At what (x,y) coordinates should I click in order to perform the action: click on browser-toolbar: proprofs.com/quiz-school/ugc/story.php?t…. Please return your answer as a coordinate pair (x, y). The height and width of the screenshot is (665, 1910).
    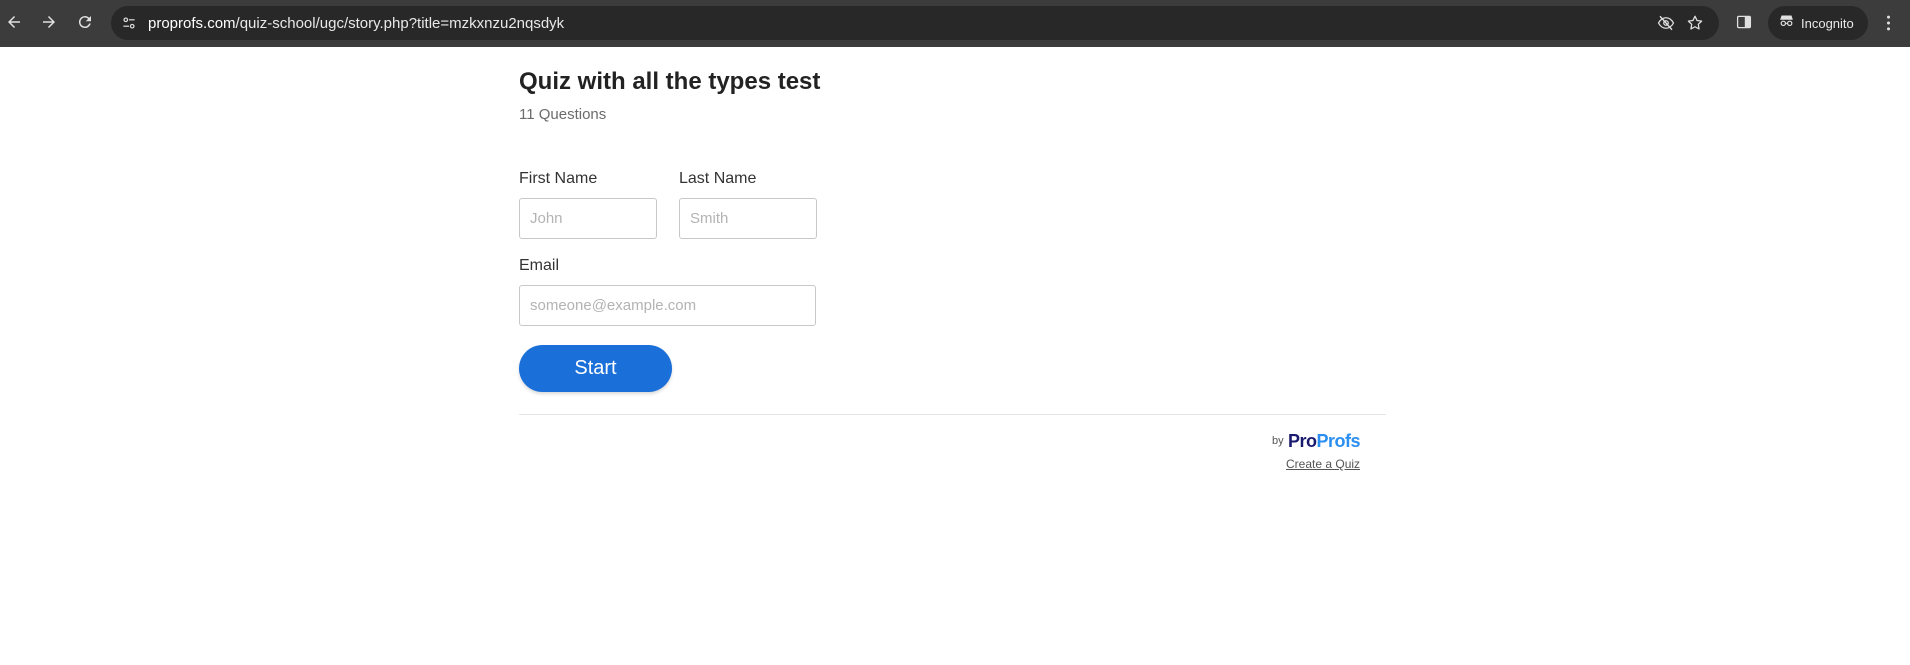
    Looking at the image, I should click on (955, 23).